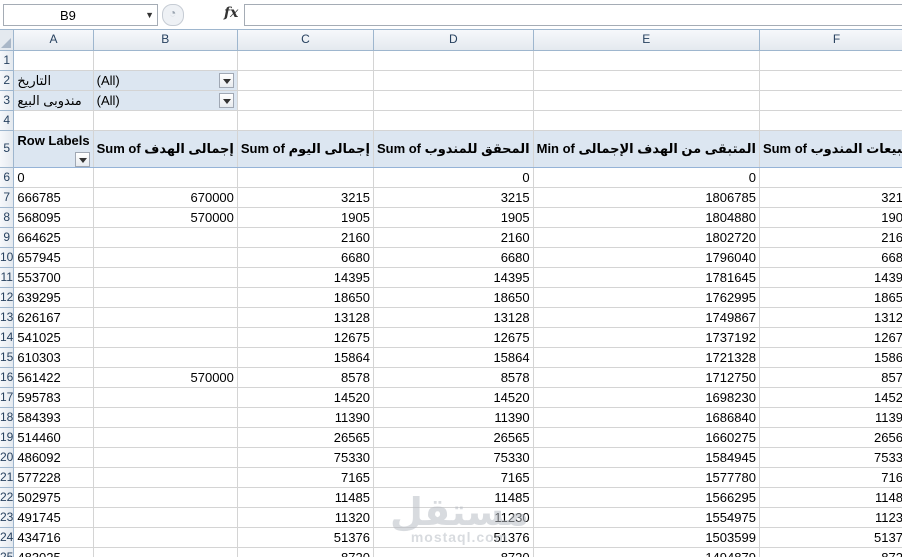 This screenshot has width=902, height=557. Describe the element at coordinates (830, 397) in the screenshot. I see `pivot-value-cell: 14520` at that location.